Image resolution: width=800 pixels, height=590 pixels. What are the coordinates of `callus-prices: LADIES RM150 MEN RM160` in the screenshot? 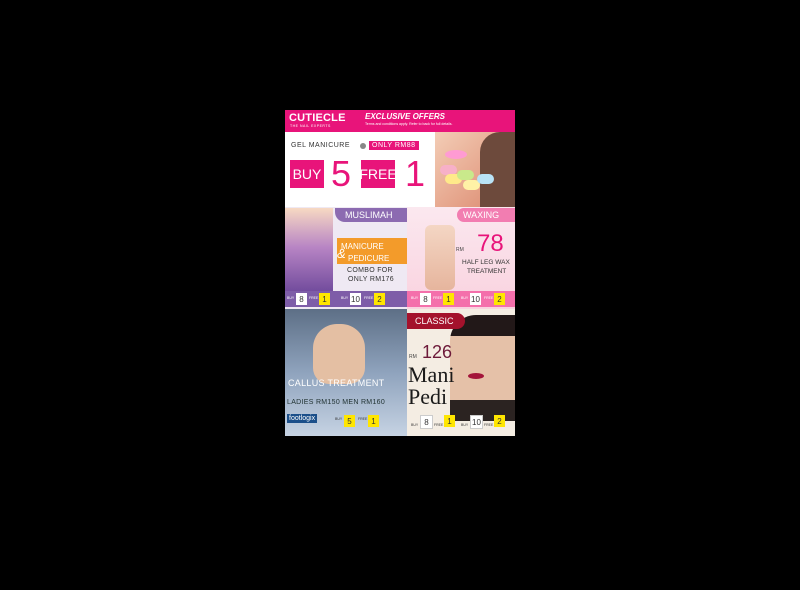 It's located at (336, 402).